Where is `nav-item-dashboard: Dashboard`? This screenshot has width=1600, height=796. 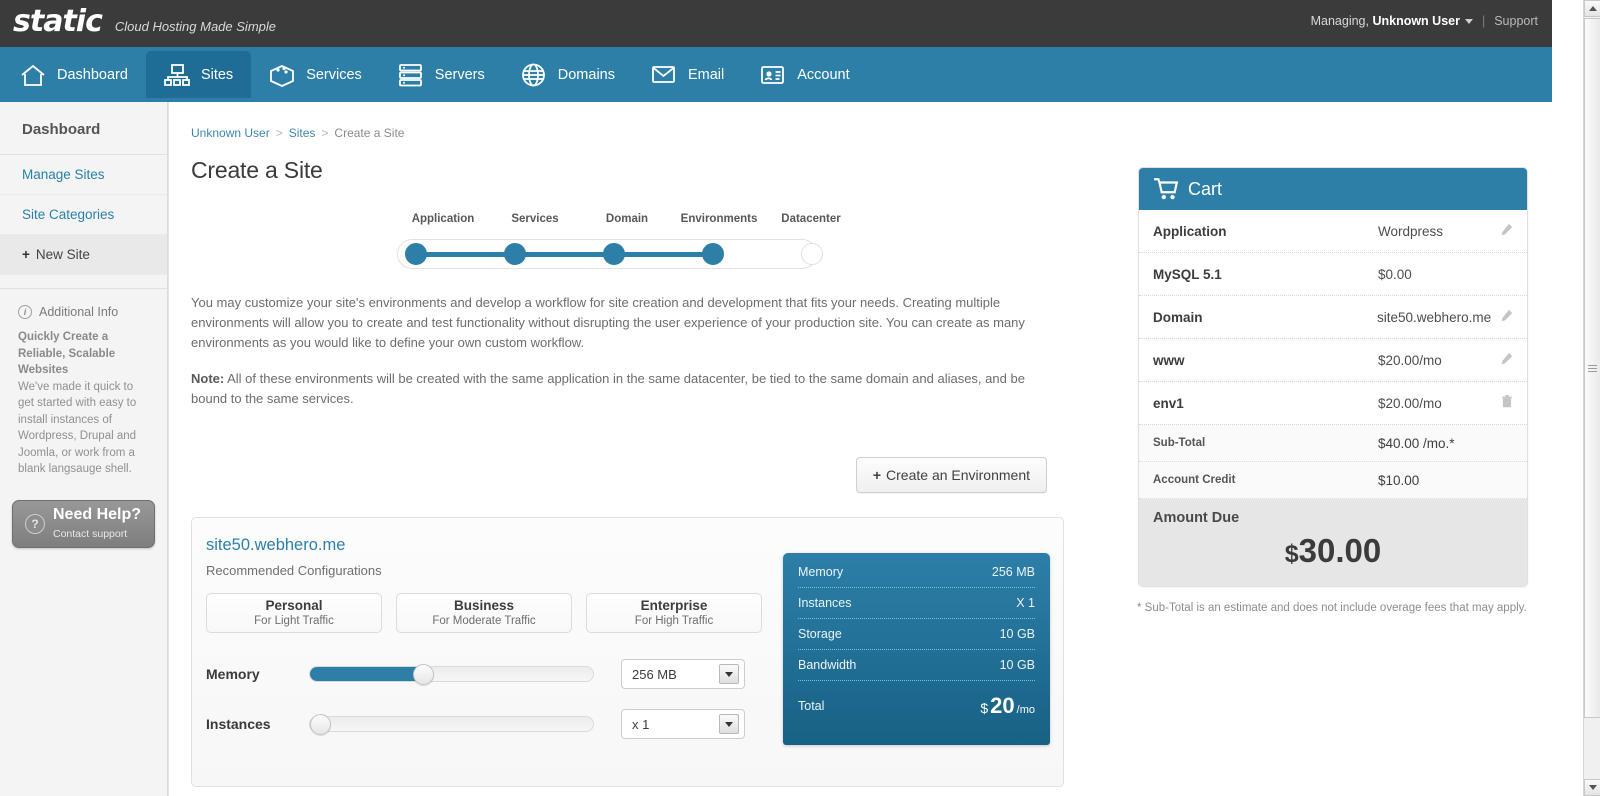
nav-item-dashboard: Dashboard is located at coordinates (74, 74).